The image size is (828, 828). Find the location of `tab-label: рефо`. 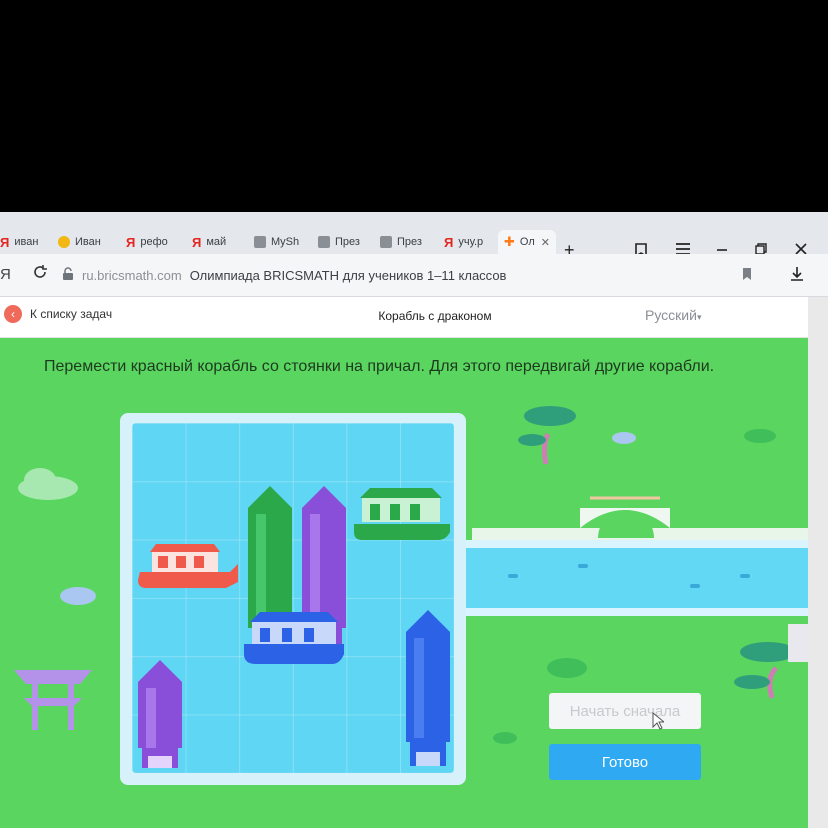

tab-label: рефо is located at coordinates (154, 242).